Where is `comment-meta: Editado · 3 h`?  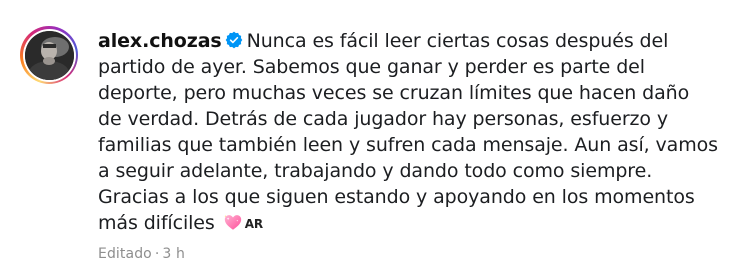 comment-meta: Editado · 3 h is located at coordinates (408, 254).